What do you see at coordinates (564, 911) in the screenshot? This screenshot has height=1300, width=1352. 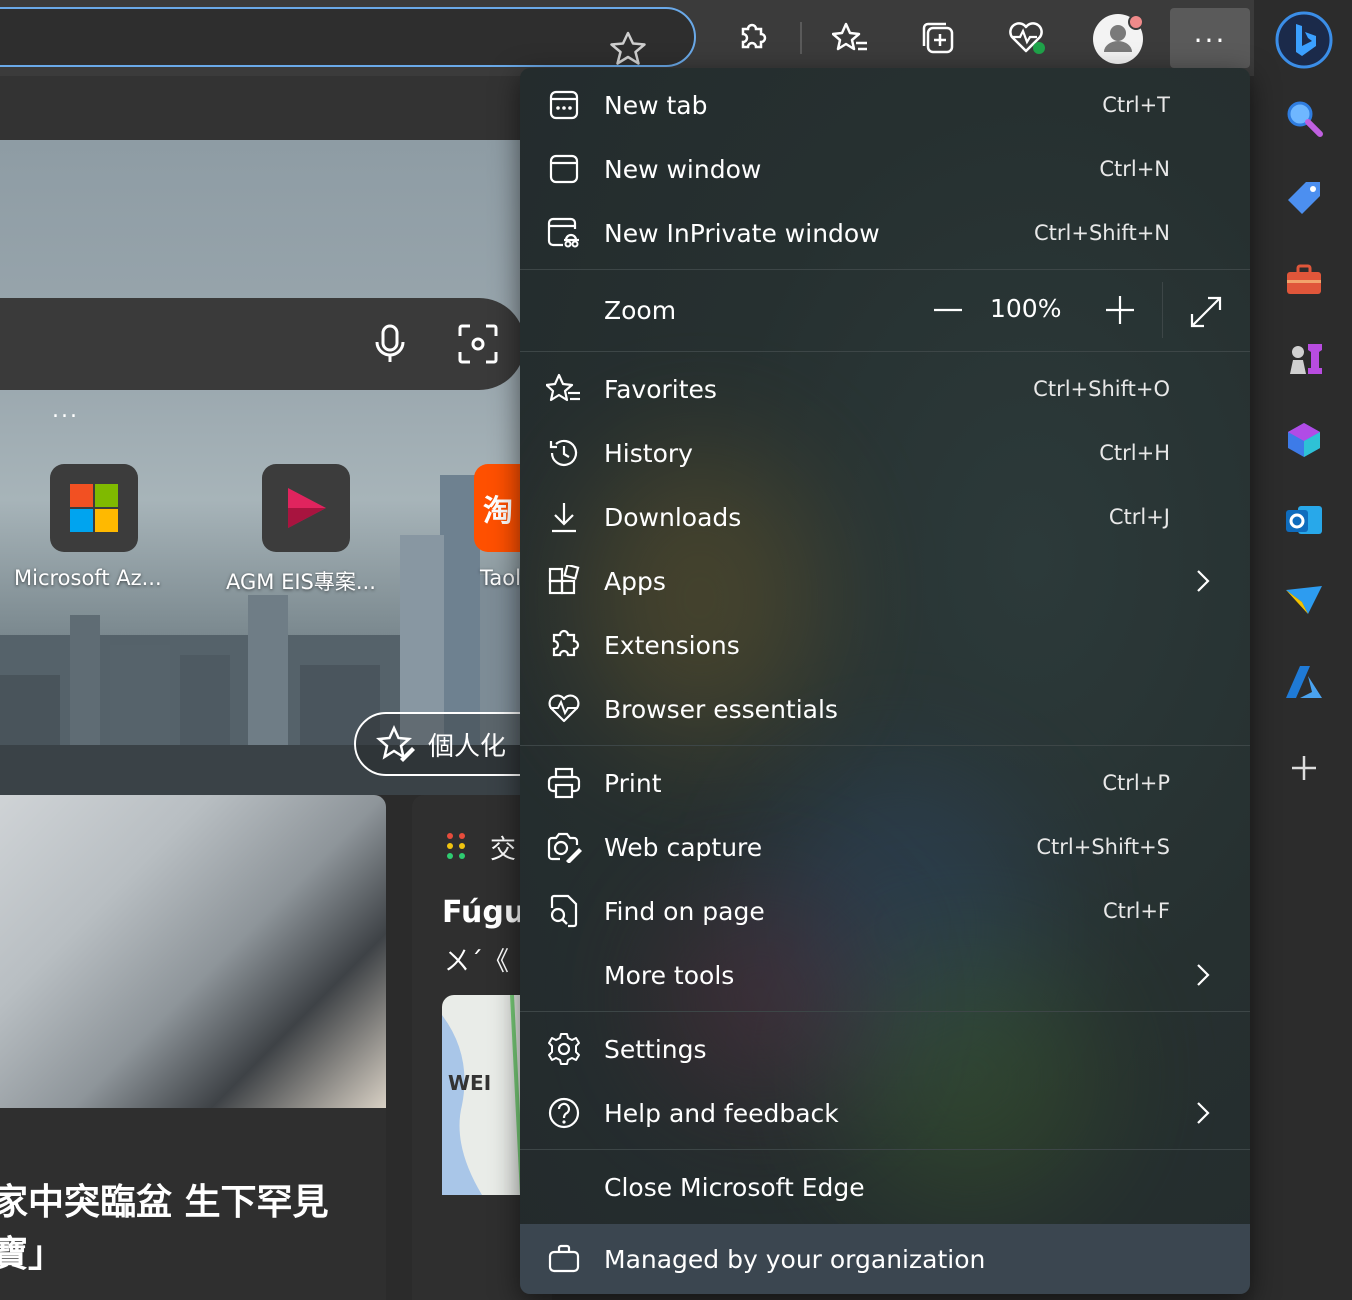 I see `find-on-page-icon` at bounding box center [564, 911].